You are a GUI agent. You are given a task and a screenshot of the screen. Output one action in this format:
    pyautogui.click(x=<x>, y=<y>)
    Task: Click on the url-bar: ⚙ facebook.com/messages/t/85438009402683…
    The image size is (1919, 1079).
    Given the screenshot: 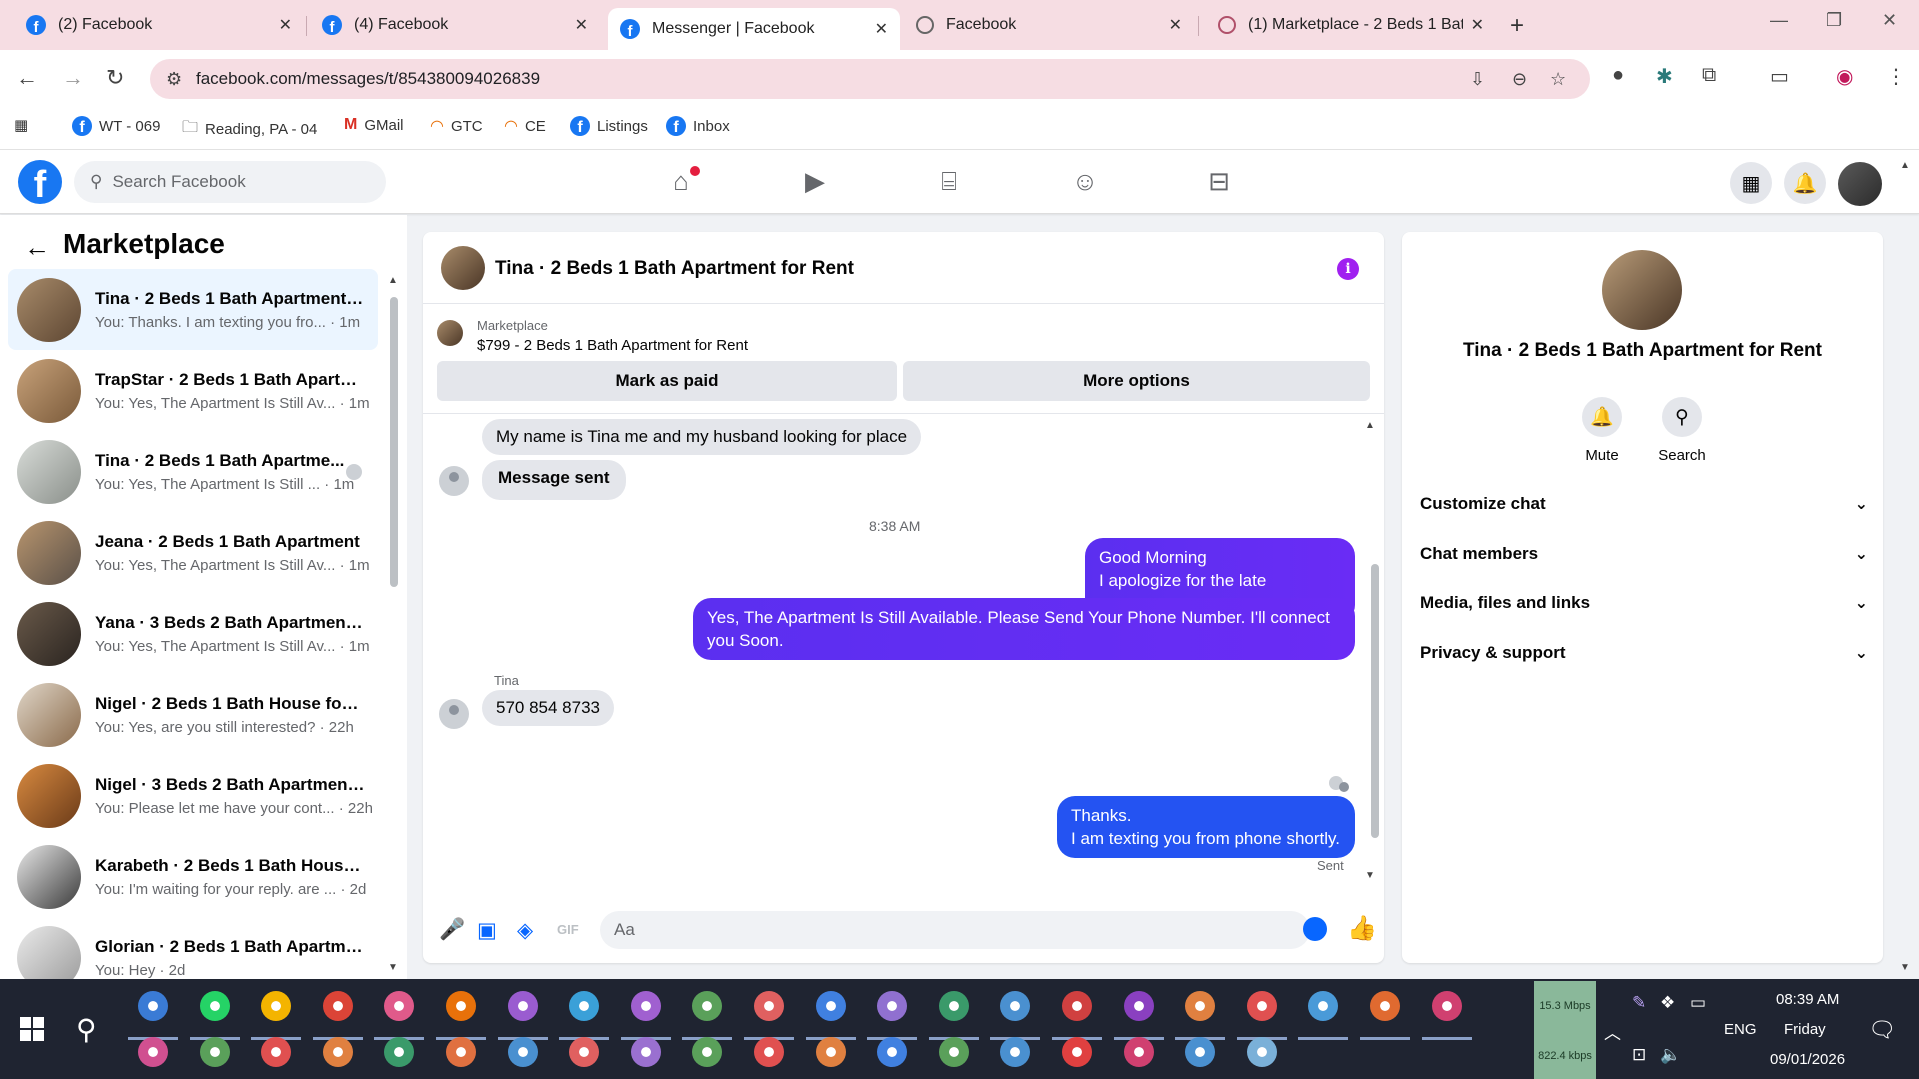 What is the action you would take?
    pyautogui.click(x=870, y=79)
    